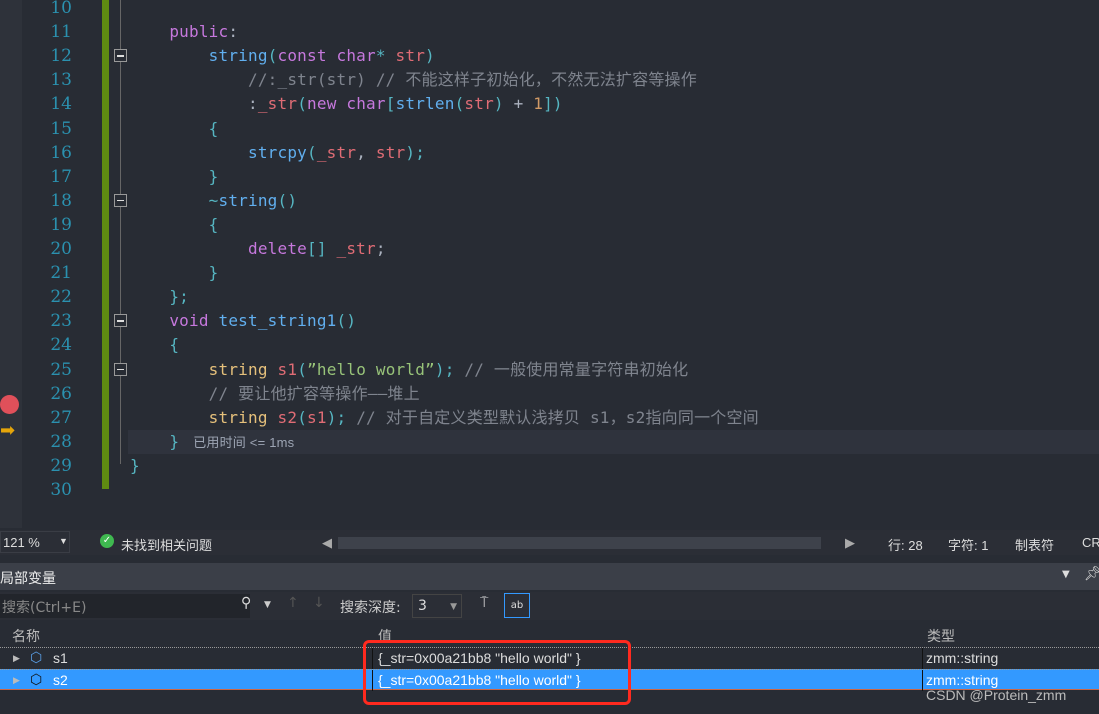  What do you see at coordinates (1066, 574) in the screenshot?
I see `dropdown-icon: ▼` at bounding box center [1066, 574].